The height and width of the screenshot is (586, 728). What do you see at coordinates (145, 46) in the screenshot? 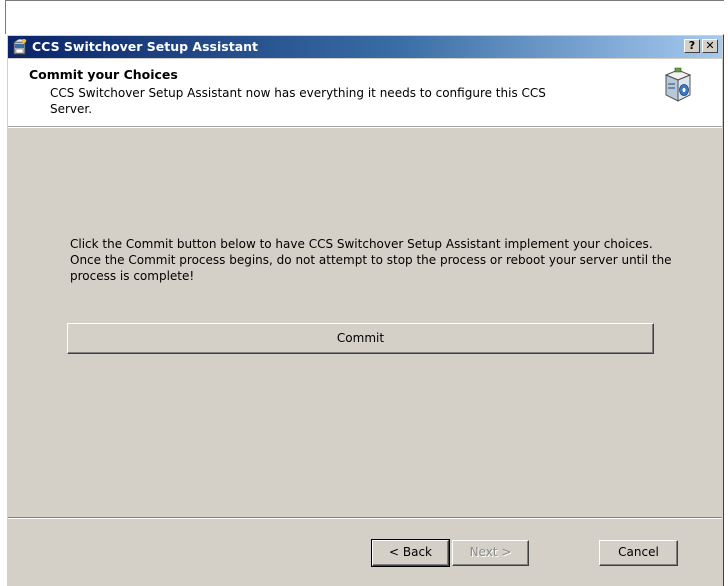
I see `window-title: CCS Switchover Setup Assistant` at bounding box center [145, 46].